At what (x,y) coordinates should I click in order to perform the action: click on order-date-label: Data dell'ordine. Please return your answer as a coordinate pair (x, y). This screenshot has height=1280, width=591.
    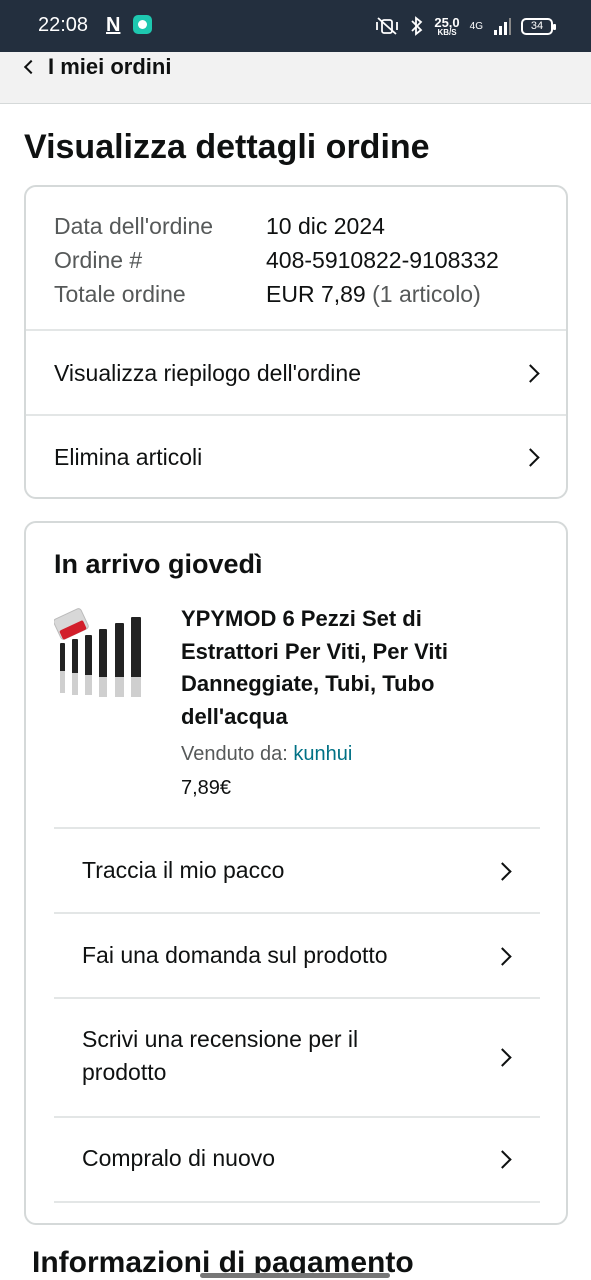
    Looking at the image, I should click on (134, 226).